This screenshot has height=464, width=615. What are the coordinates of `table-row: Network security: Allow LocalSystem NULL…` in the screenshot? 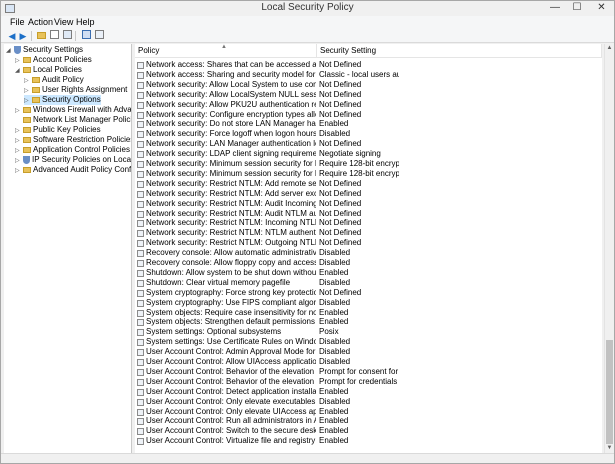 It's located at (368, 95).